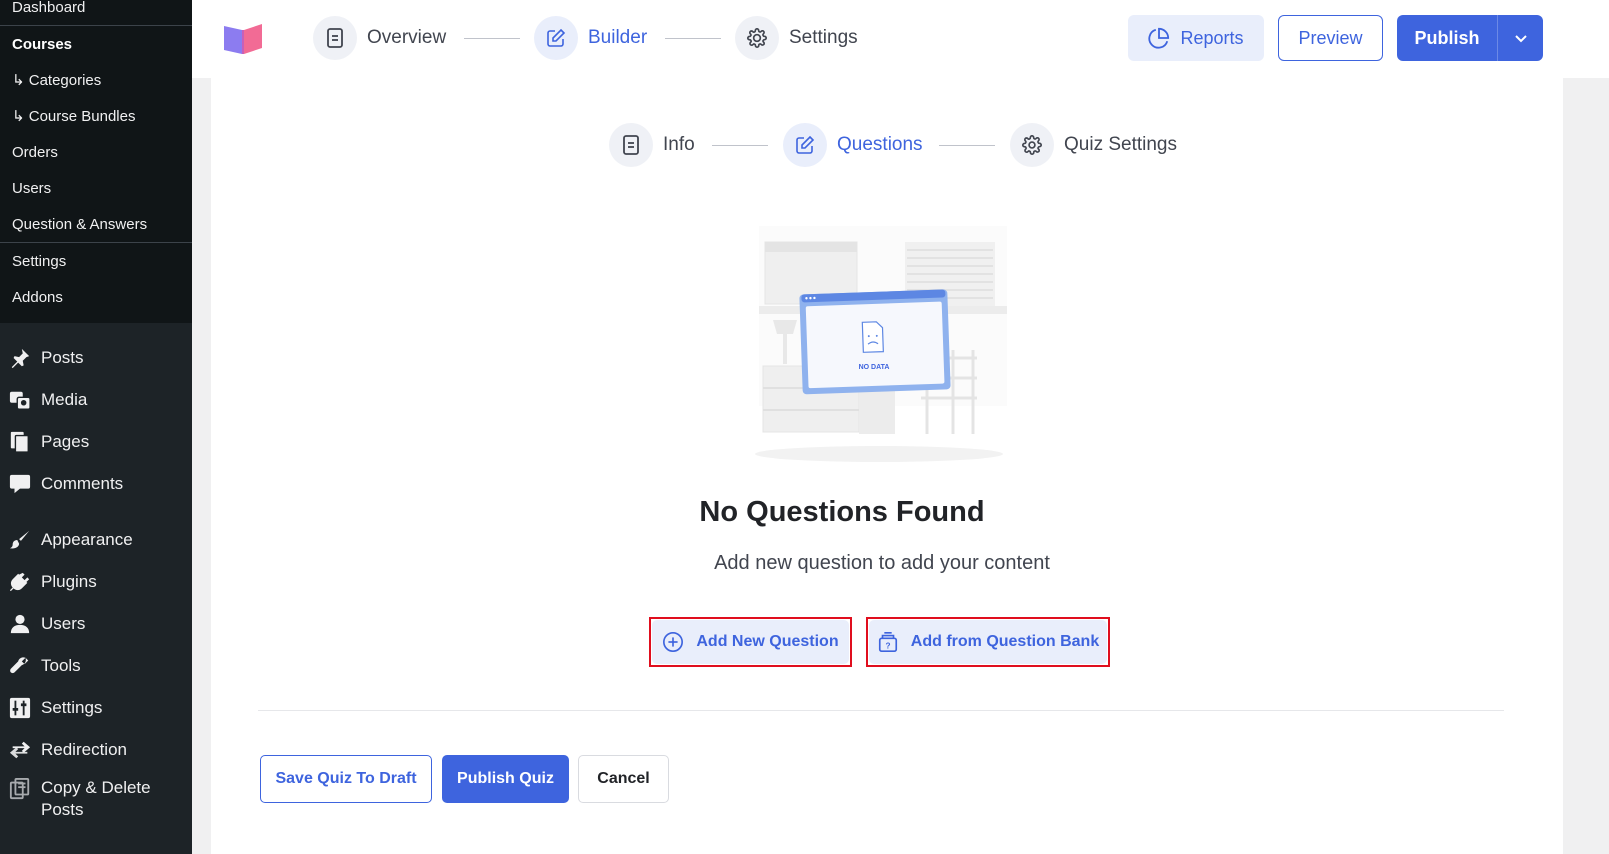  I want to click on step-builder: Builder, so click(590, 38).